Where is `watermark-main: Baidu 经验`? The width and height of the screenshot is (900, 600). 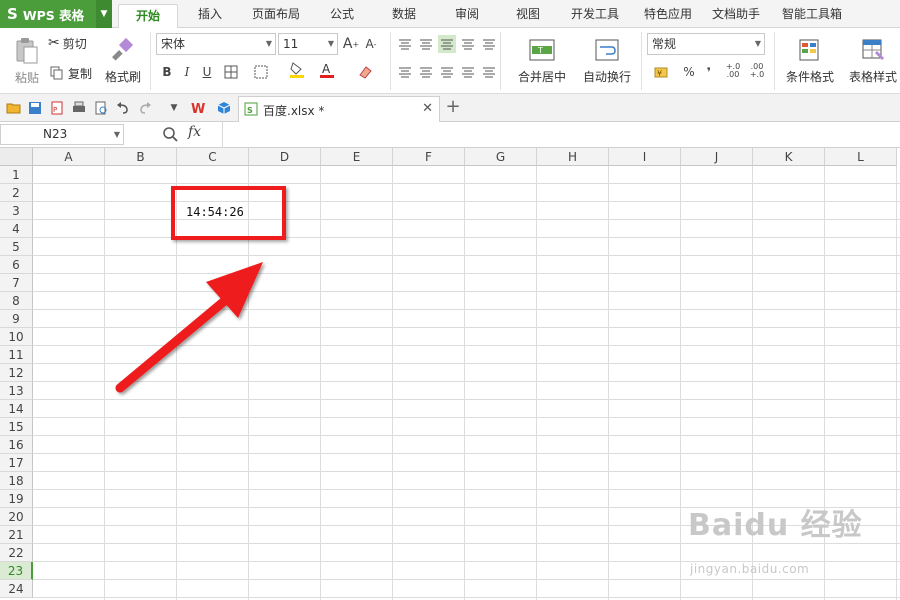 watermark-main: Baidu 经验 is located at coordinates (775, 525).